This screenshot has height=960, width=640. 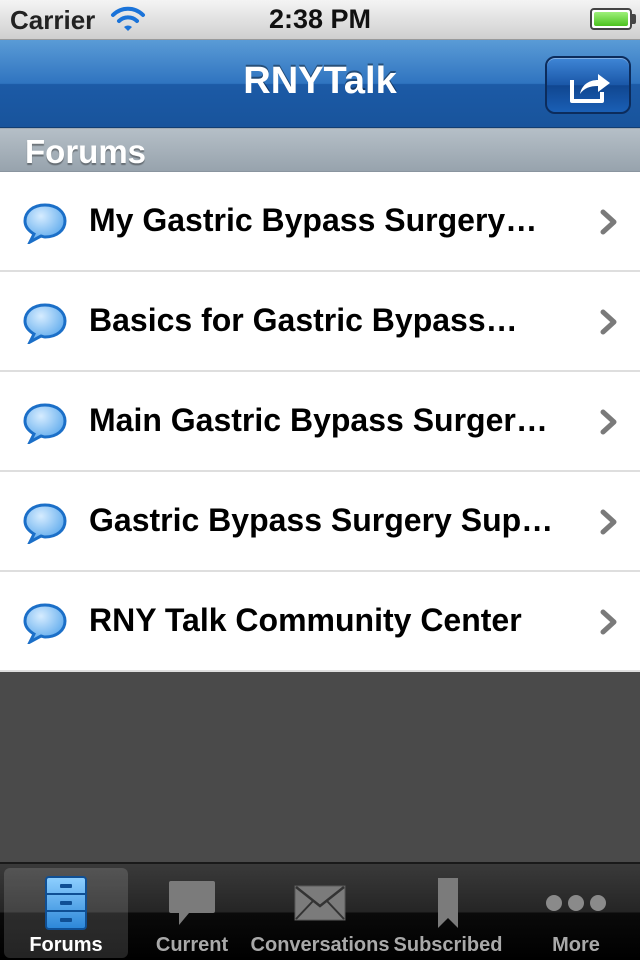 What do you see at coordinates (86, 151) in the screenshot?
I see `section-title: Forums` at bounding box center [86, 151].